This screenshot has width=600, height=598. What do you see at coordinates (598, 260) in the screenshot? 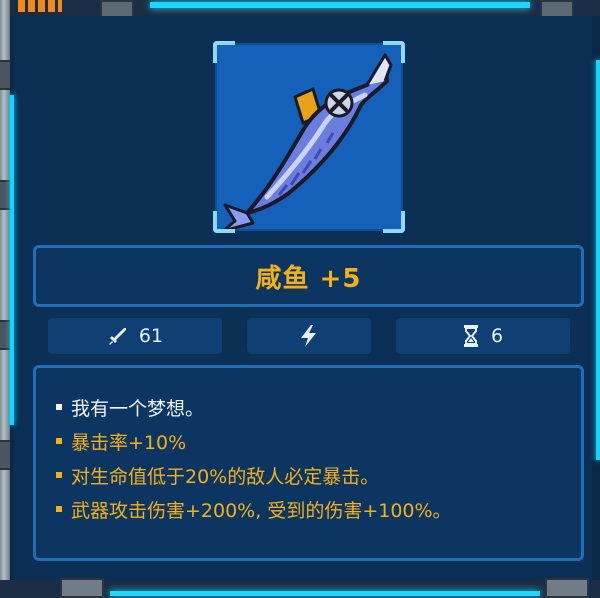
I see `right-neon-strip` at bounding box center [598, 260].